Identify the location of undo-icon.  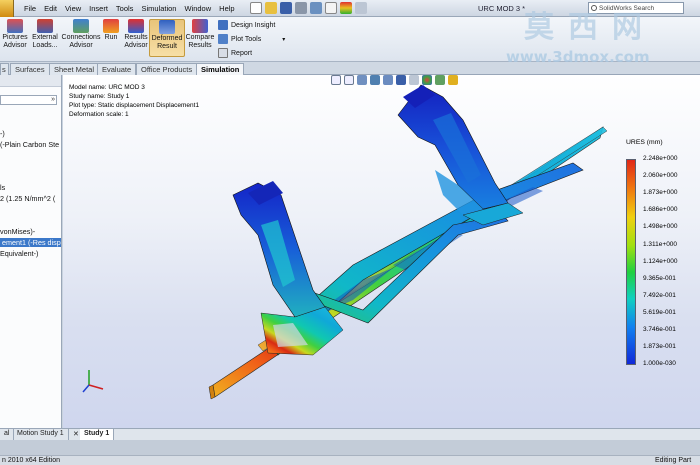
(316, 8).